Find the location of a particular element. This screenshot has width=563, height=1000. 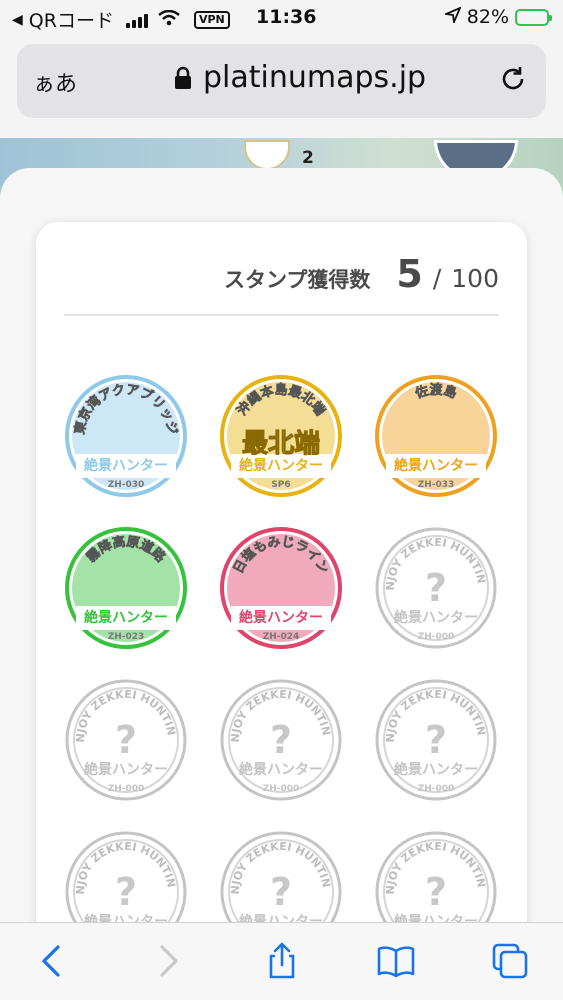

stamp-total-count: 100 is located at coordinates (475, 278).